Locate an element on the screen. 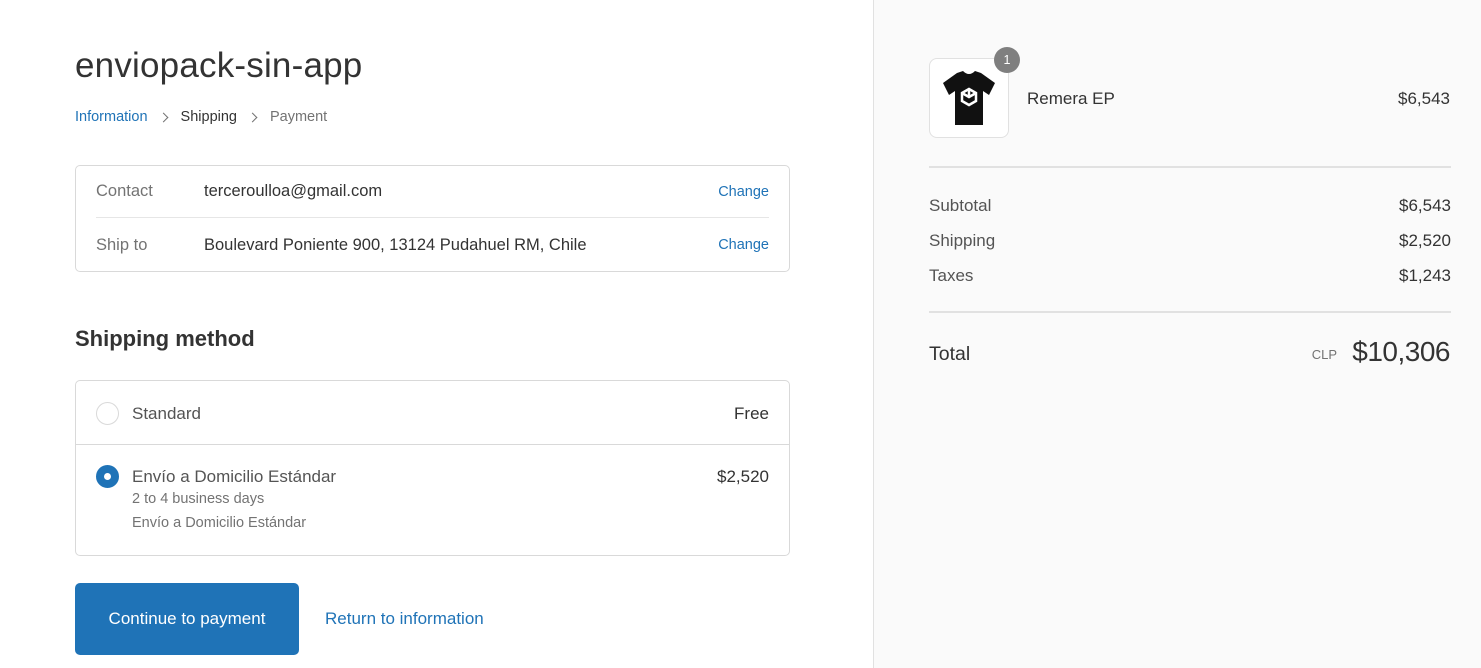  breadcrumb-shipping: Shipping is located at coordinates (208, 117).